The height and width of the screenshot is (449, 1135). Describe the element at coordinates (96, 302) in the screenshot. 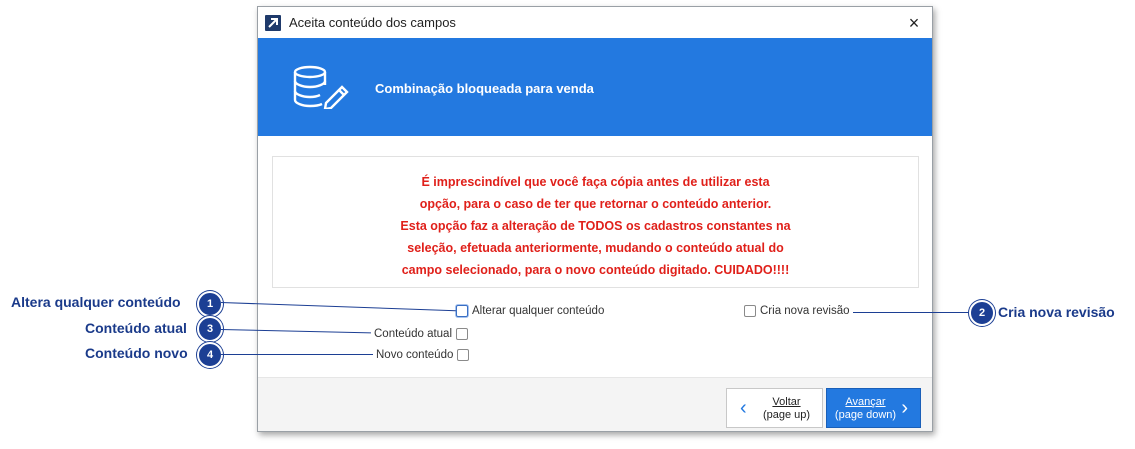

I see `callout-label-1: Altera qualquer conteúdo` at that location.